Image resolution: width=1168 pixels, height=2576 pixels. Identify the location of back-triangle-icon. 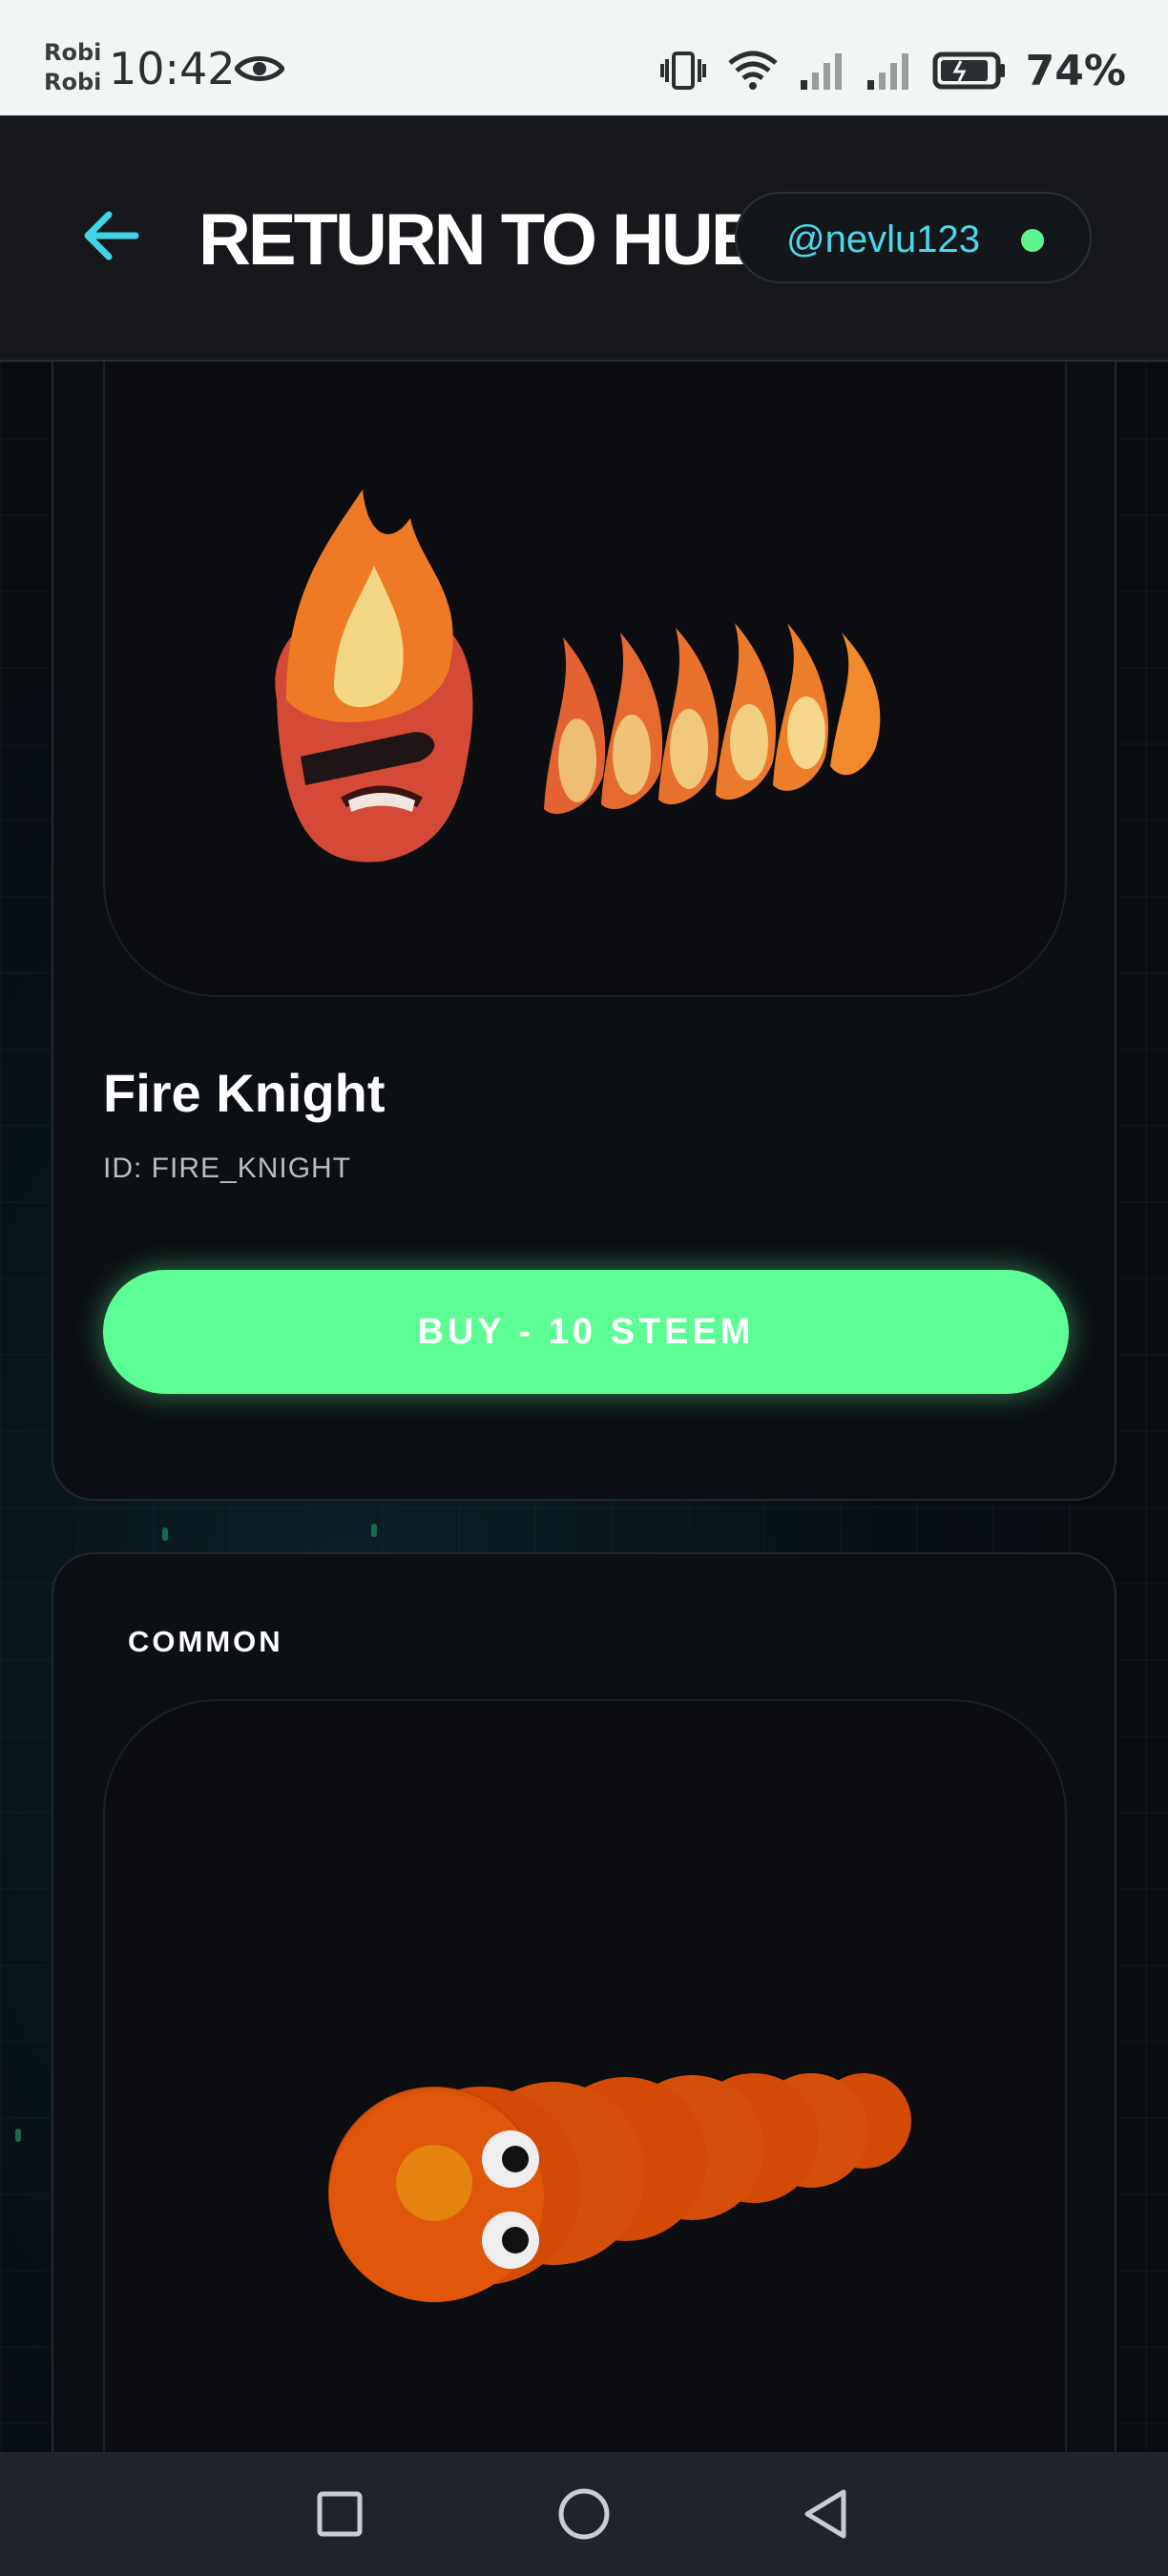
(827, 2514).